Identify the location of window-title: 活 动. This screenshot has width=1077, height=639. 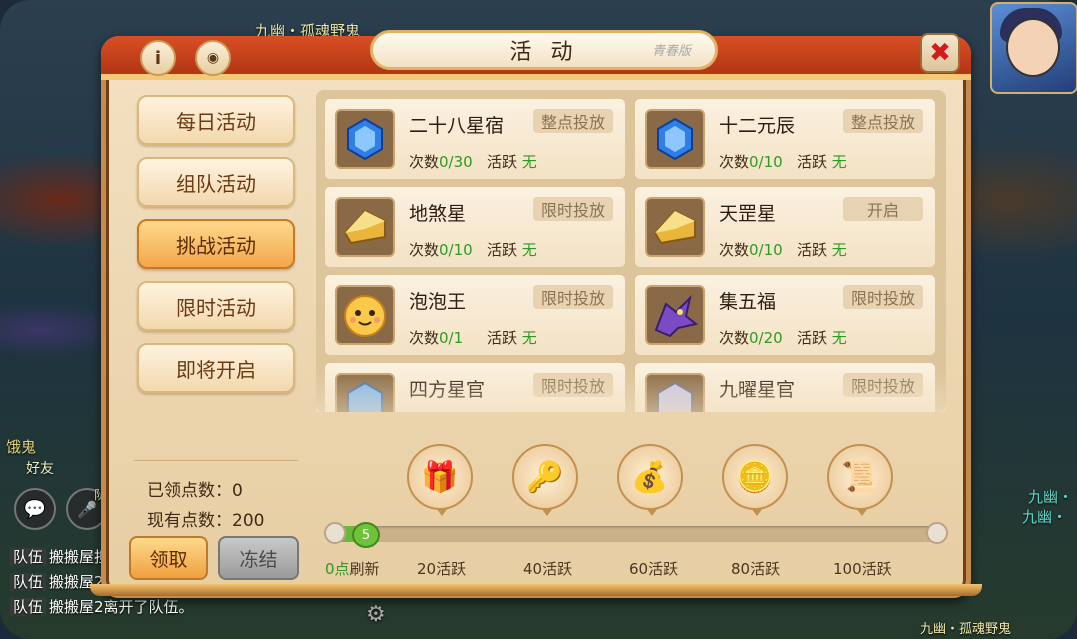
(544, 52).